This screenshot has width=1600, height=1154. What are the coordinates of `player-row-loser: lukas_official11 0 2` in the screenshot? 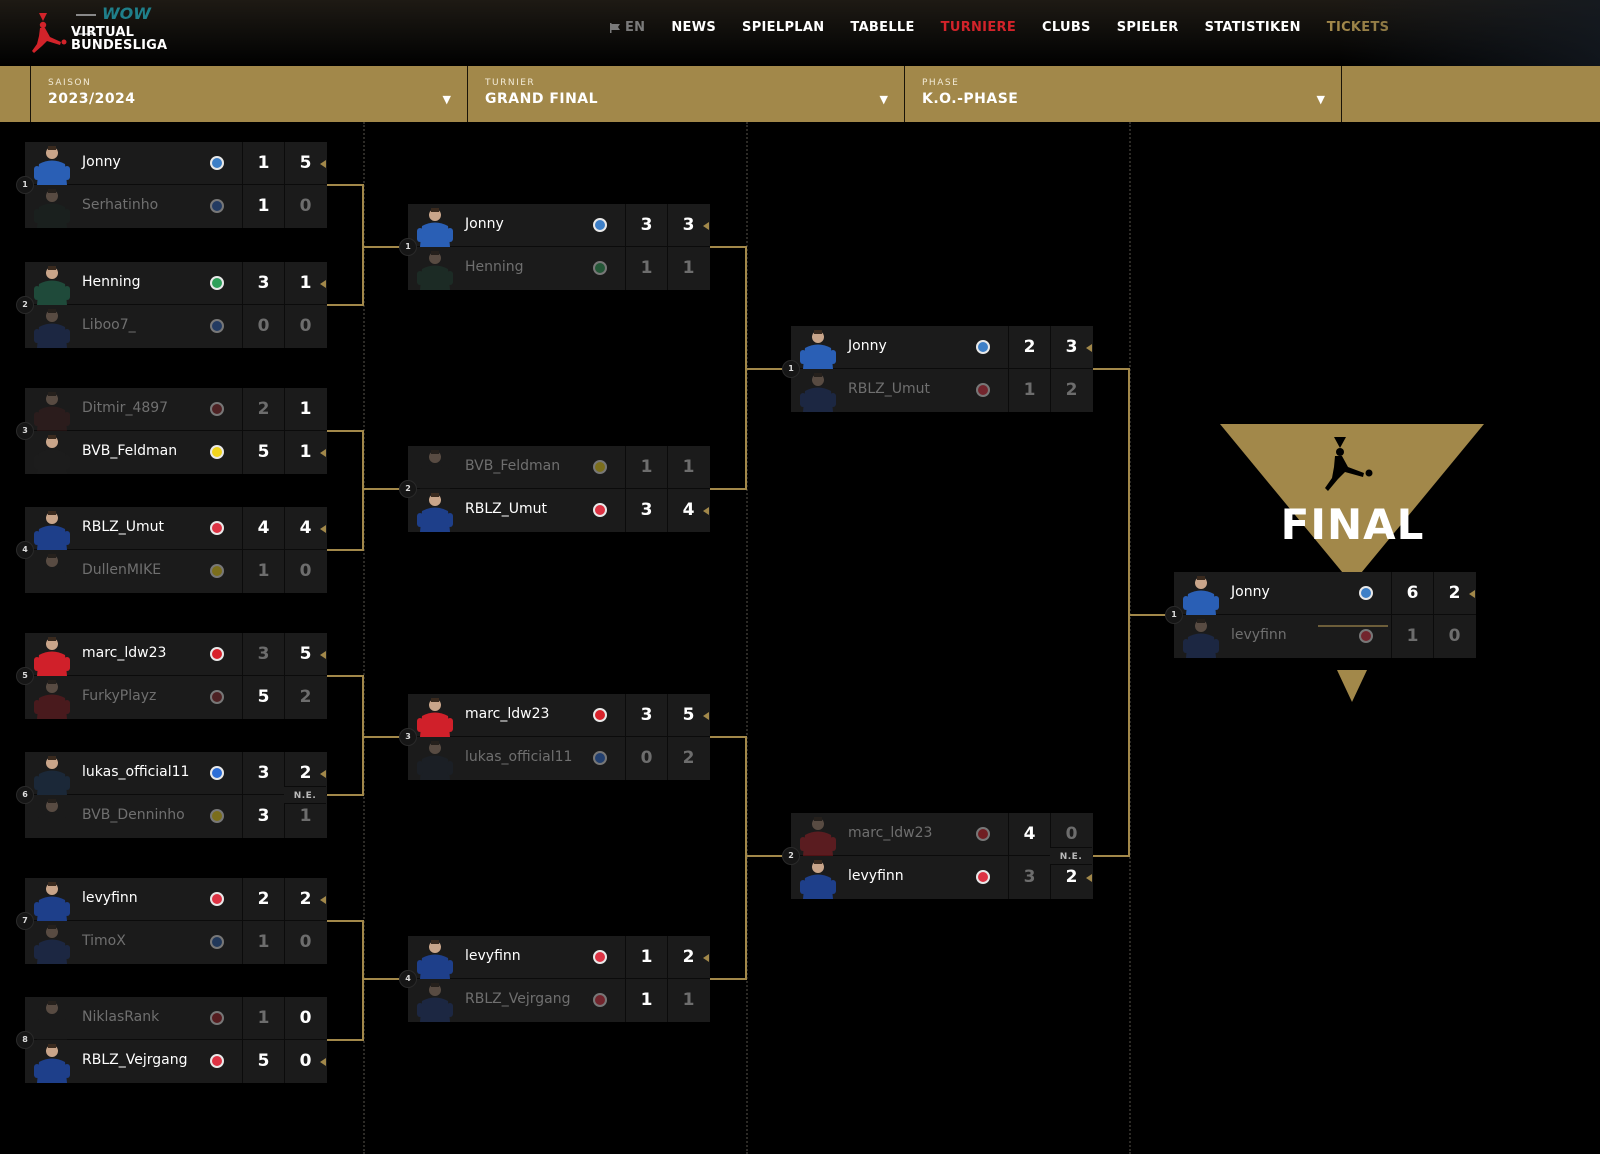 It's located at (559, 758).